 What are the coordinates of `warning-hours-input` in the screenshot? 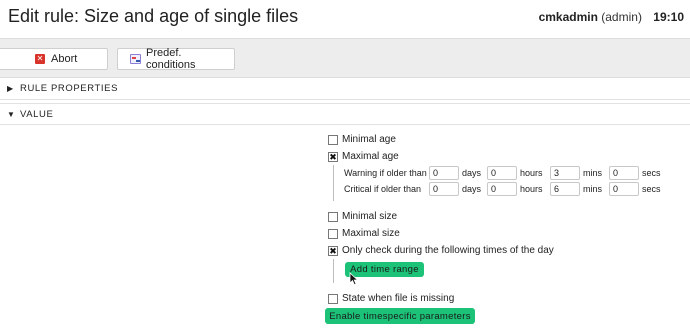 It's located at (502, 173).